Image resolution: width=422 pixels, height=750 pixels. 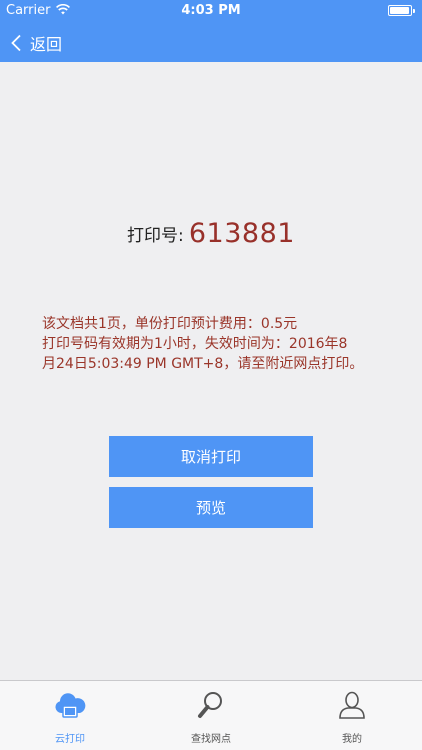 What do you see at coordinates (16, 43) in the screenshot?
I see `chevron-left-icon` at bounding box center [16, 43].